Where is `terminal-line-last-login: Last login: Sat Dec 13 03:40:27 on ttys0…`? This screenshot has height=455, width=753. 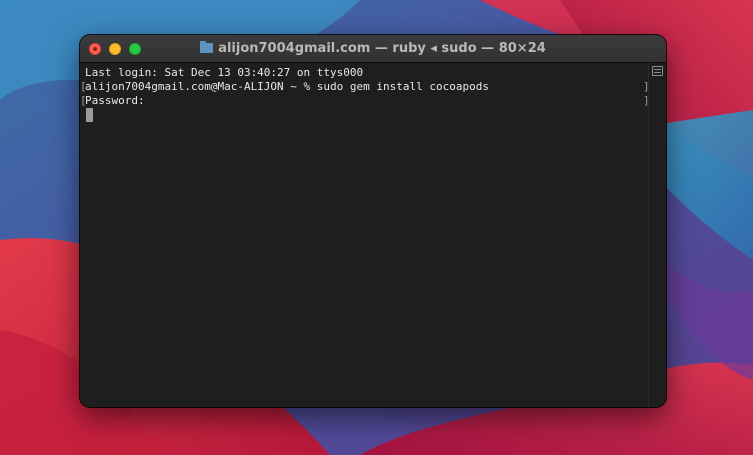
terminal-line-last-login: Last login: Sat Dec 13 03:40:27 on ttys0… is located at coordinates (224, 72).